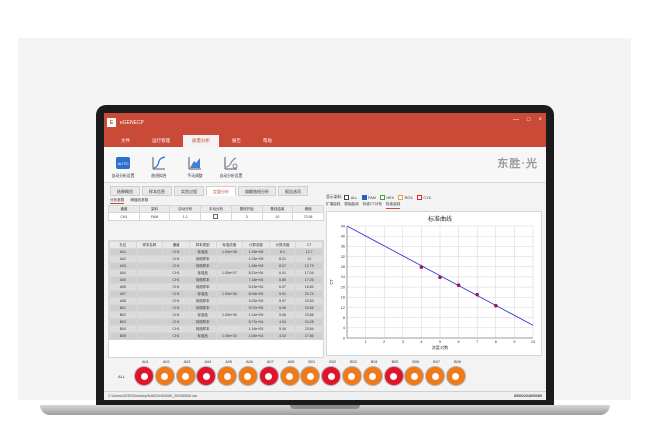  I want to click on chart-tab-amplification: 扩增曲线, so click(333, 205).